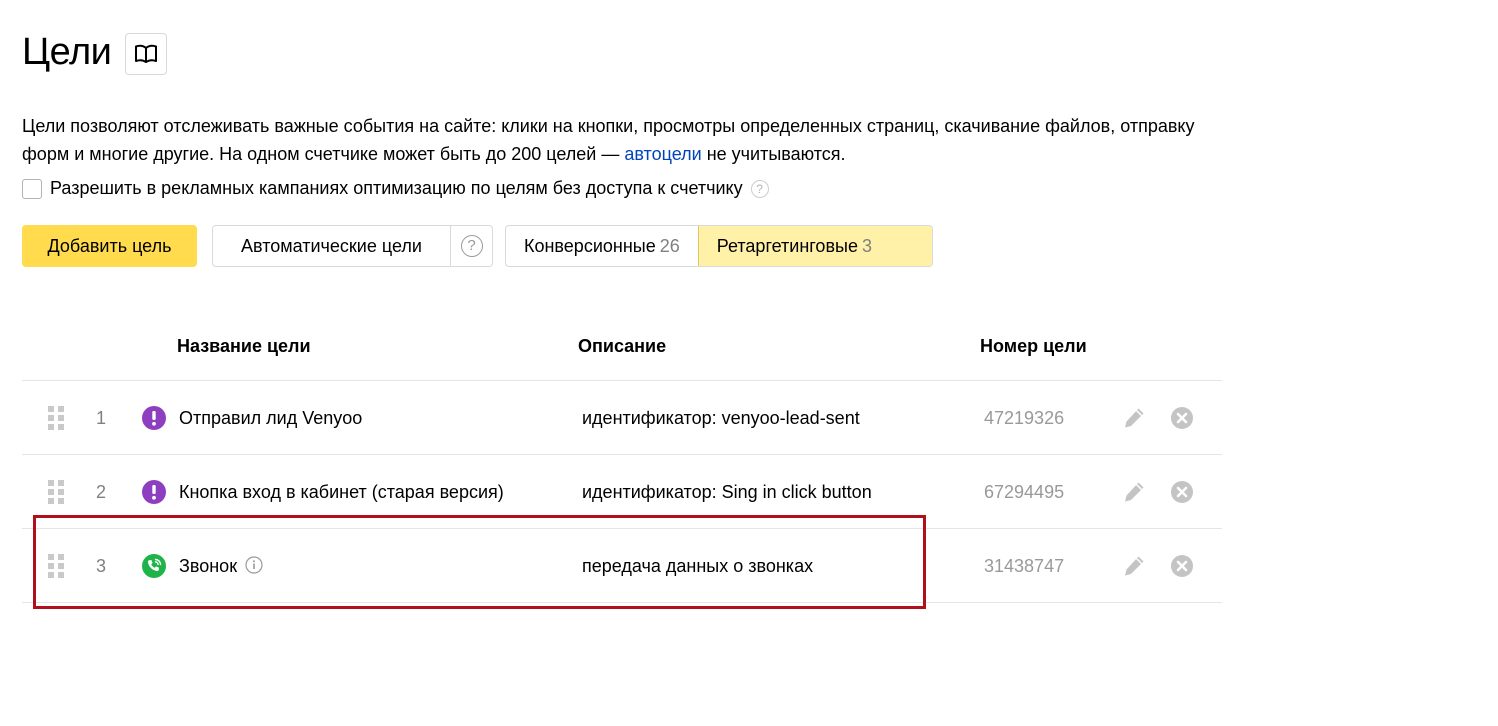  What do you see at coordinates (1024, 566) in the screenshot?
I see `goal-id: 31438747` at bounding box center [1024, 566].